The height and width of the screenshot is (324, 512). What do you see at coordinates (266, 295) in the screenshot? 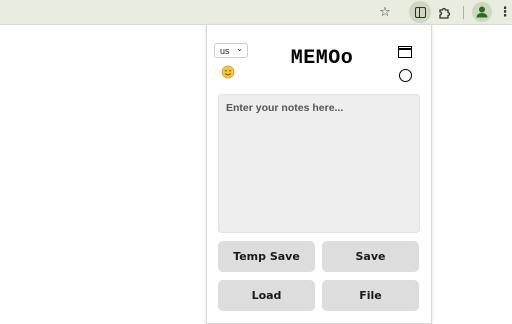
I see `load-button: Load` at bounding box center [266, 295].